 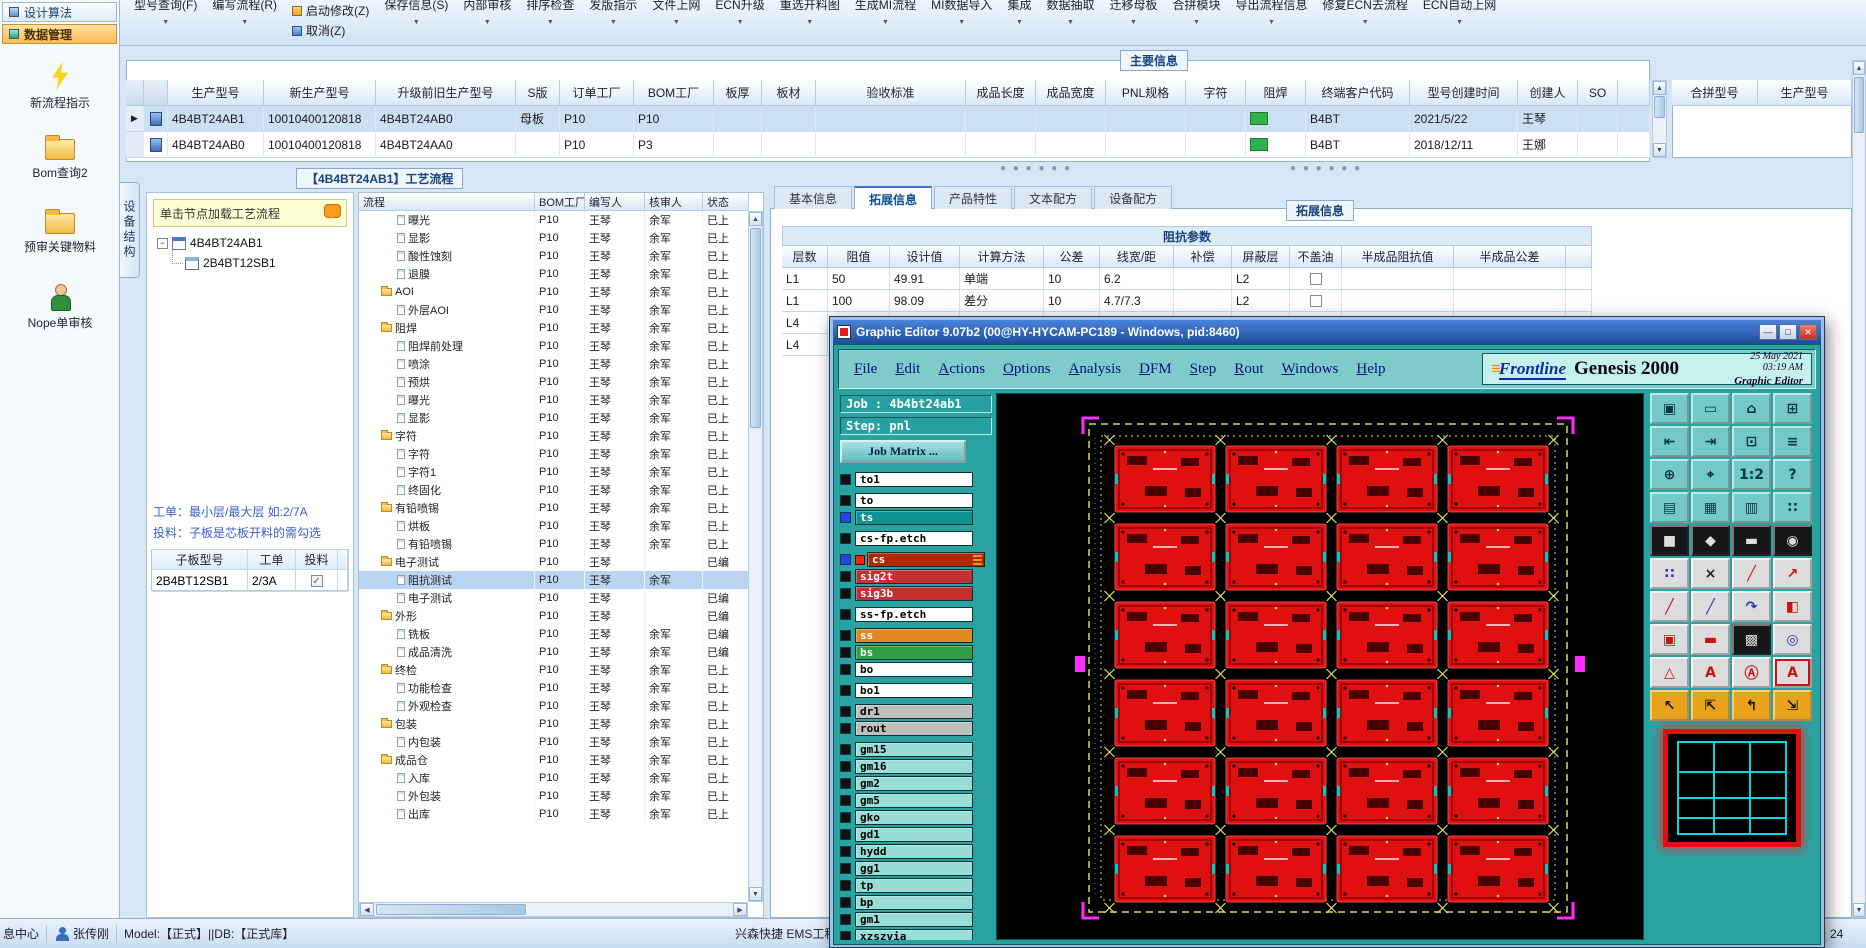 I want to click on status-message-center: 息中心, so click(x=19, y=933).